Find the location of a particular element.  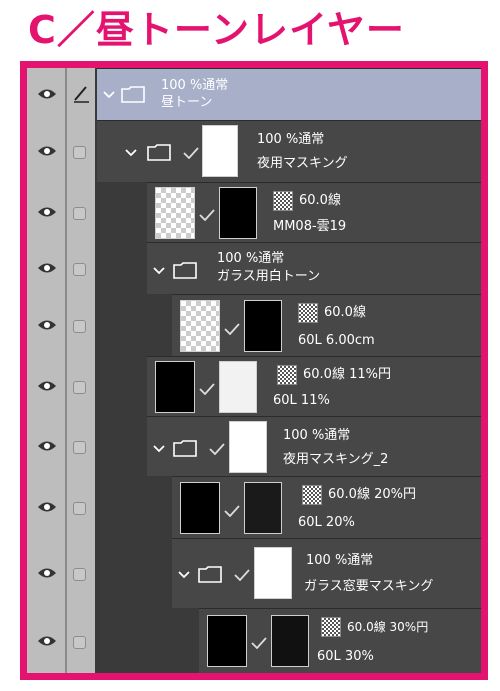

layer-row-tone-mm08: 60.0線 MM08-雲19 is located at coordinates (254, 212).